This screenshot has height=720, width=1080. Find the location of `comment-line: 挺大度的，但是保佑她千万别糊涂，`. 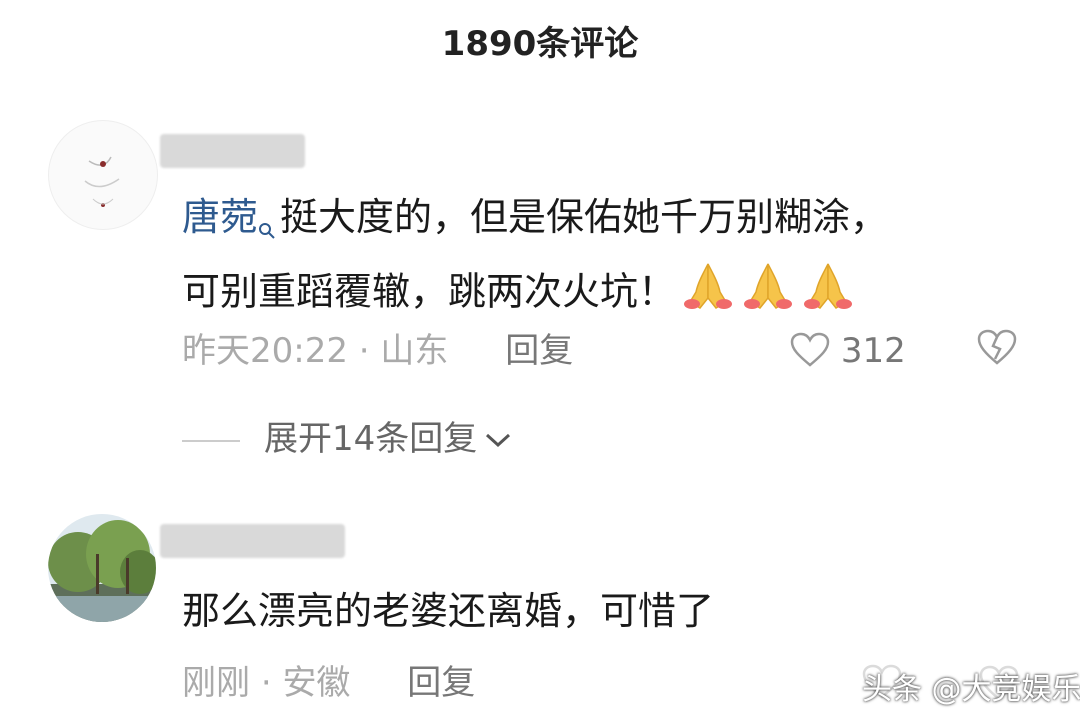

comment-line: 挺大度的，但是保佑她千万别糊涂， is located at coordinates (584, 217).